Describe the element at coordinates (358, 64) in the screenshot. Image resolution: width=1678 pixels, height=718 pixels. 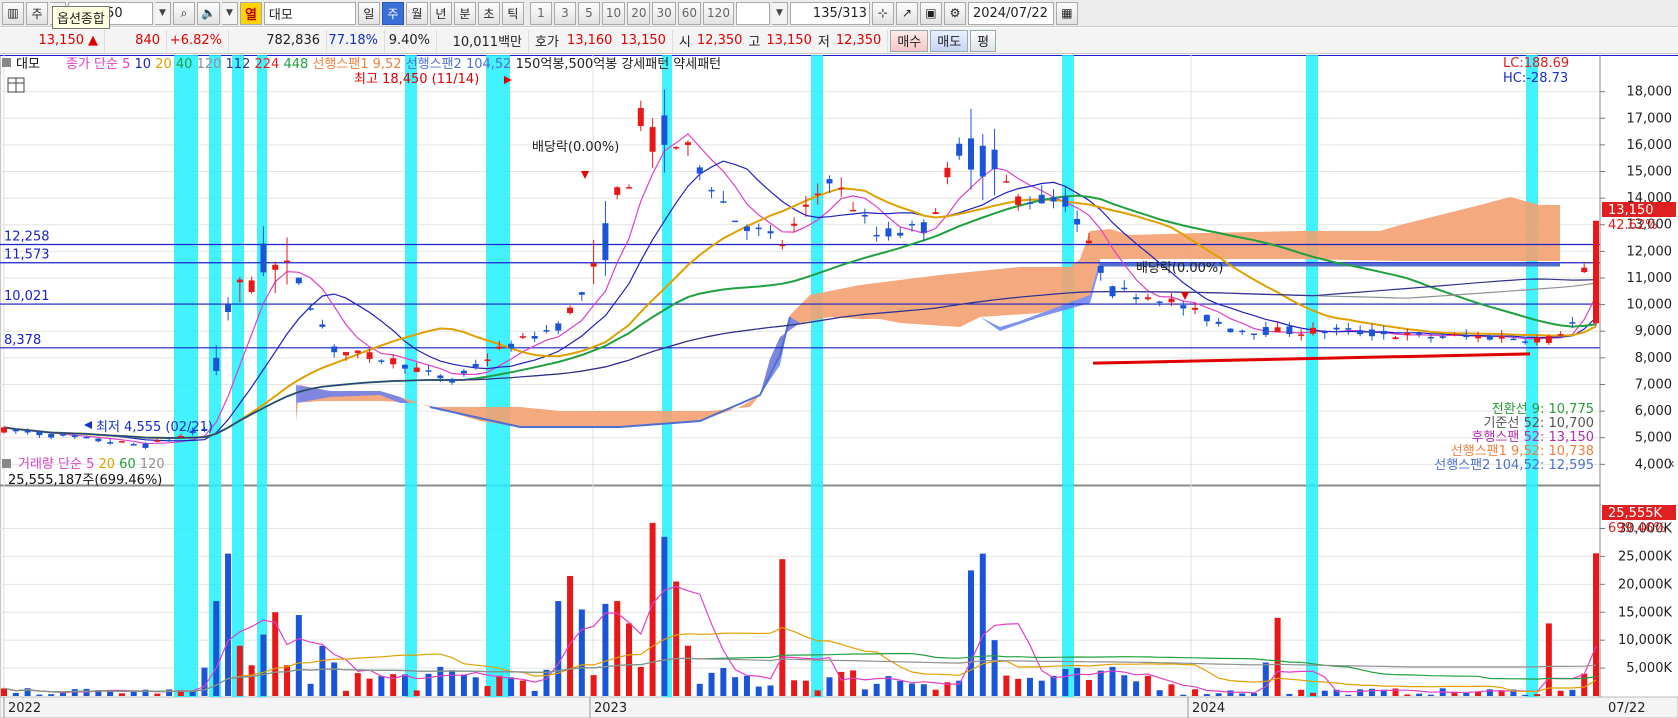
I see `legend-span1: 선행스팬1 9,52` at that location.